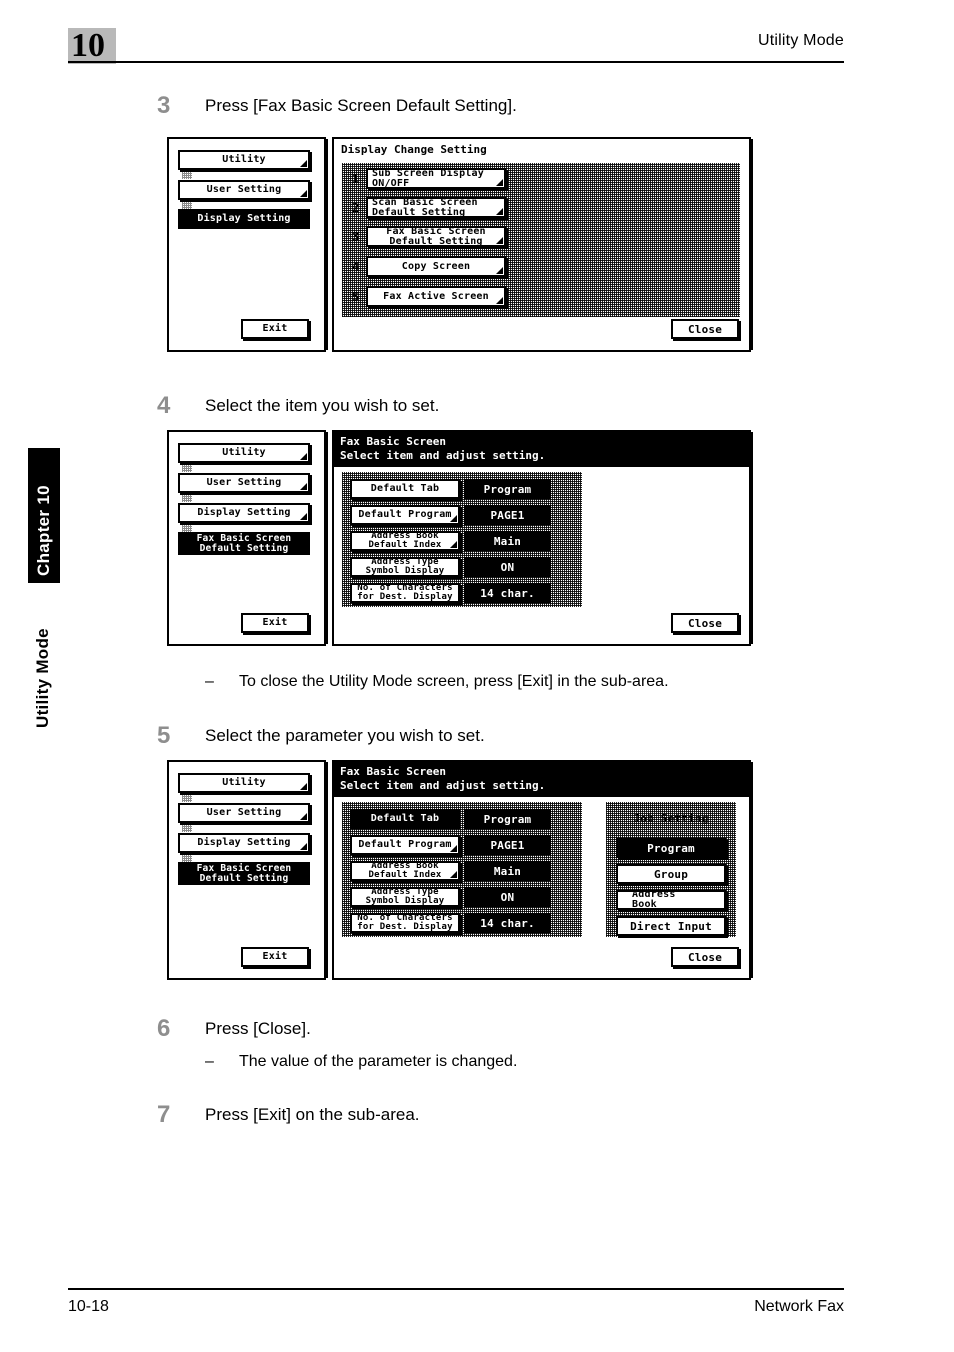 The height and width of the screenshot is (1352, 954). What do you see at coordinates (799, 1306) in the screenshot?
I see `footer-document-title: Network Fax` at bounding box center [799, 1306].